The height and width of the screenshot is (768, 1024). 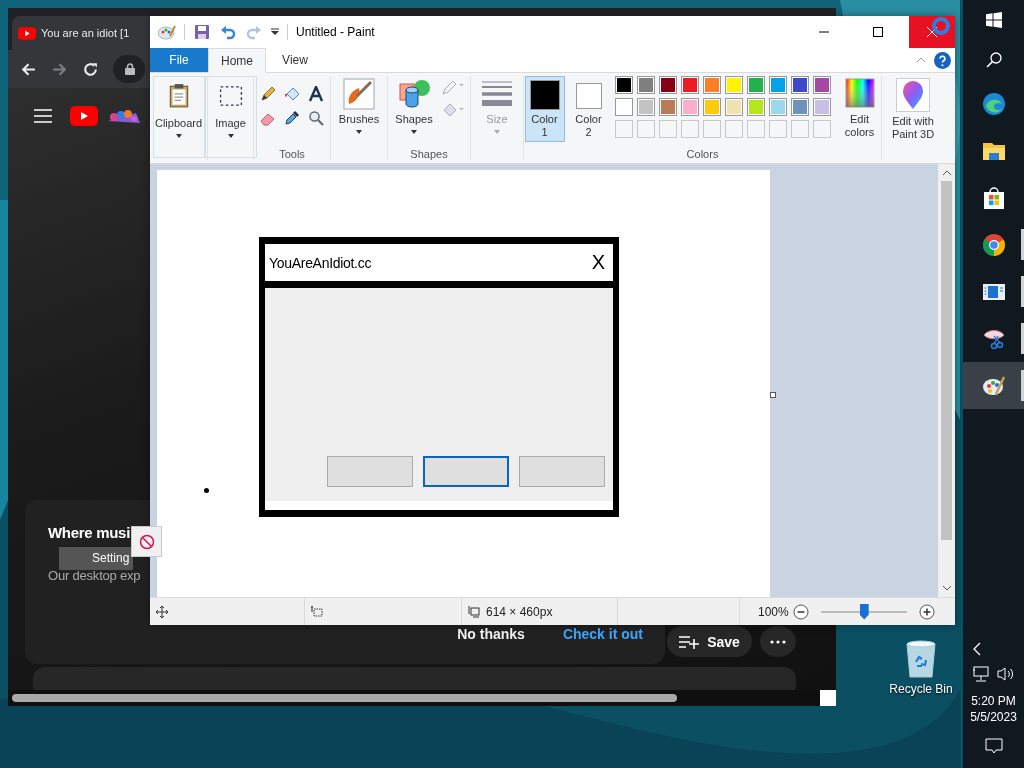 I want to click on paint-3d-button: Edit with Paint 3D, so click(x=913, y=109).